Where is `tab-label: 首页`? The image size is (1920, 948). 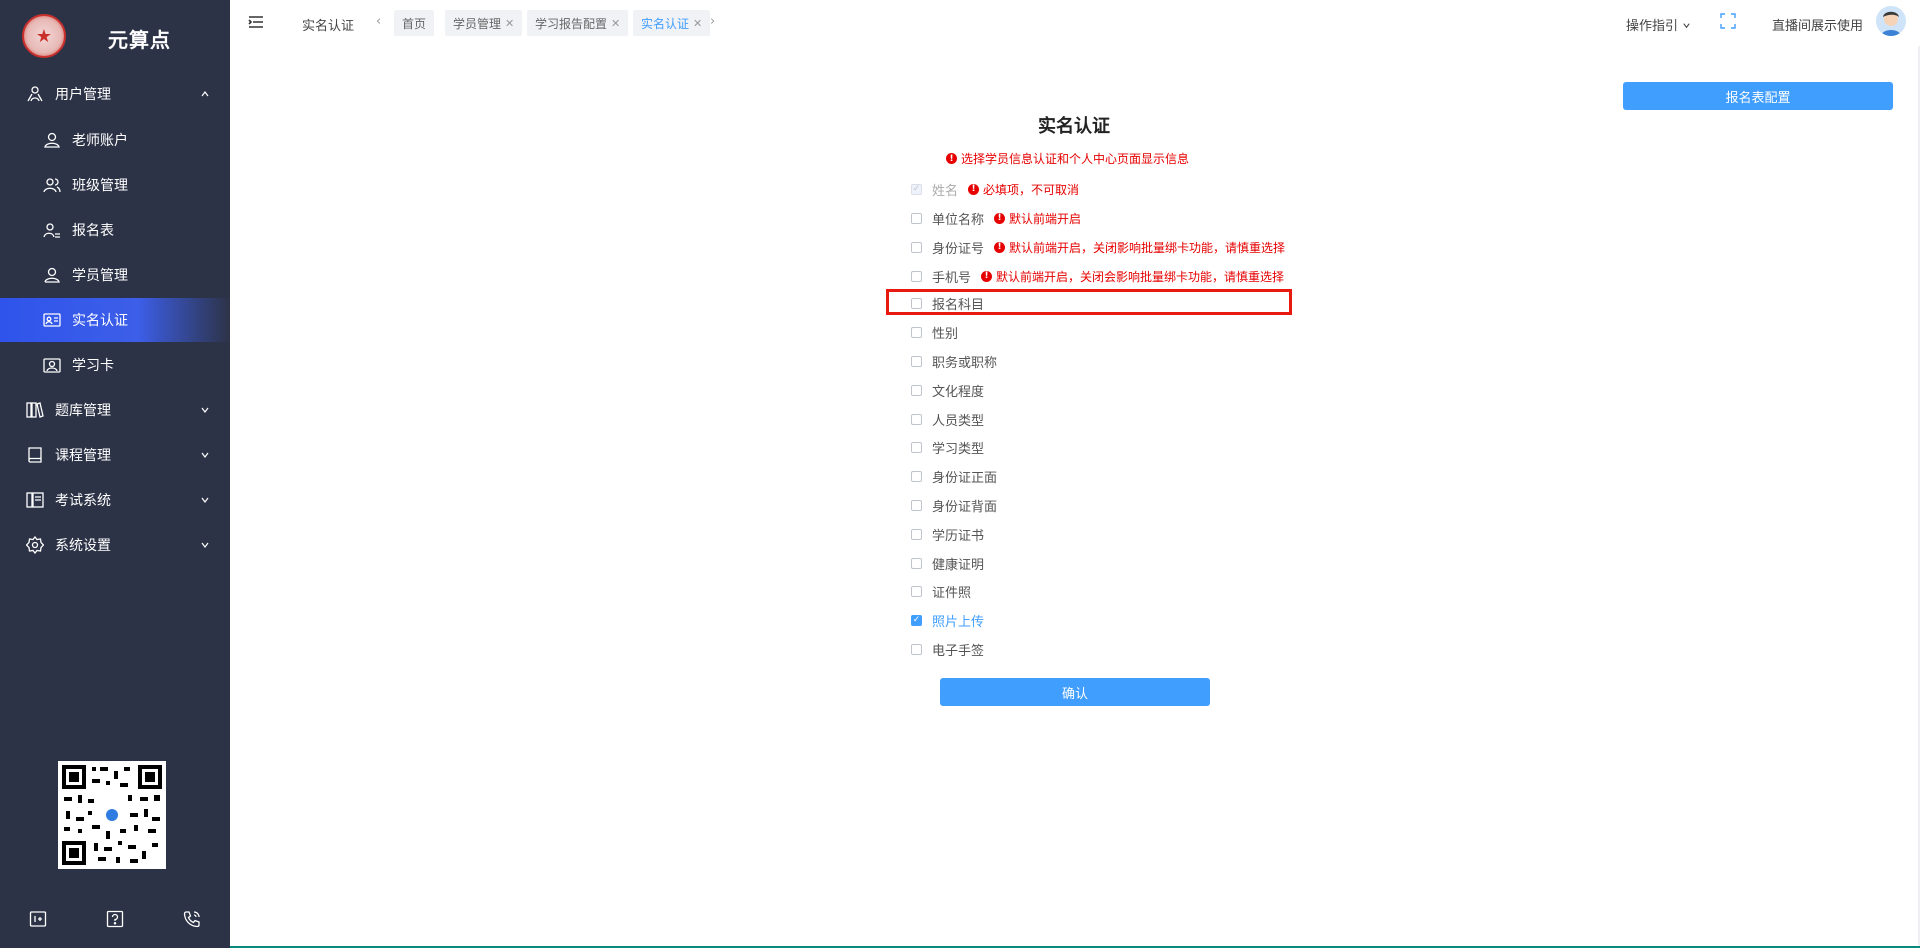
tab-label: 首页 is located at coordinates (414, 23).